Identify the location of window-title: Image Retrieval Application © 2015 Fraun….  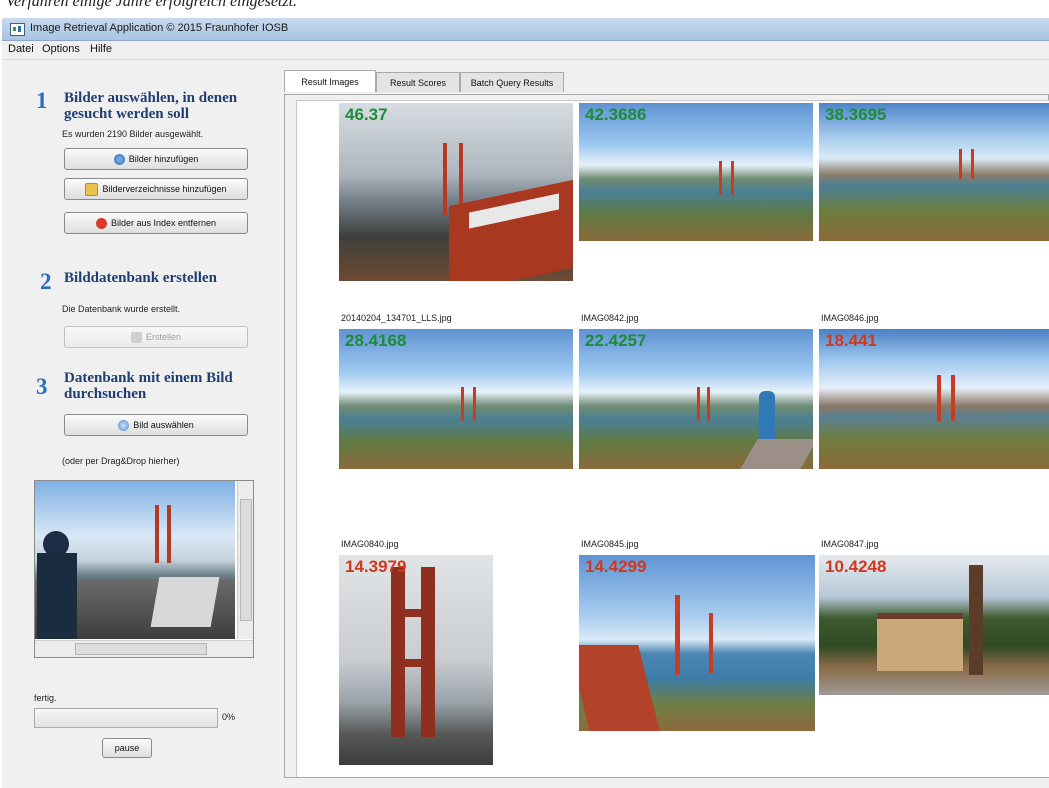
(159, 28).